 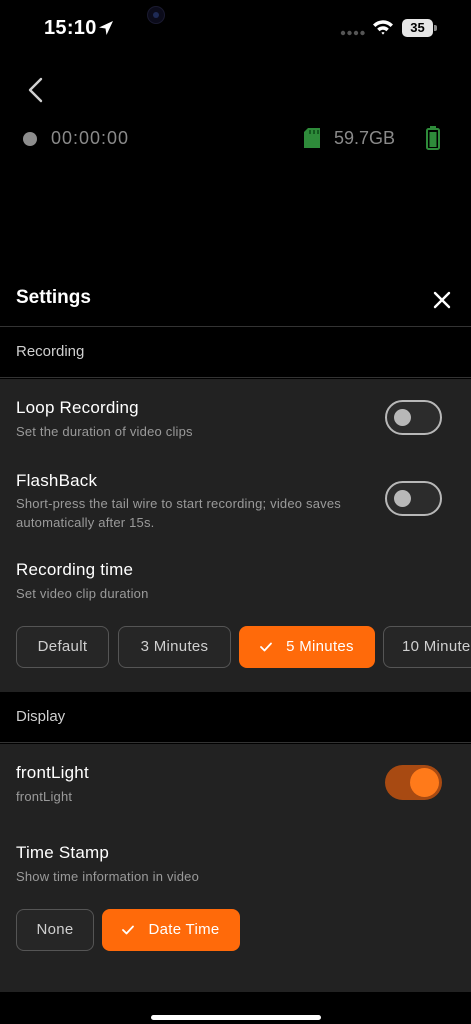 I want to click on chip-label: None, so click(x=55, y=929).